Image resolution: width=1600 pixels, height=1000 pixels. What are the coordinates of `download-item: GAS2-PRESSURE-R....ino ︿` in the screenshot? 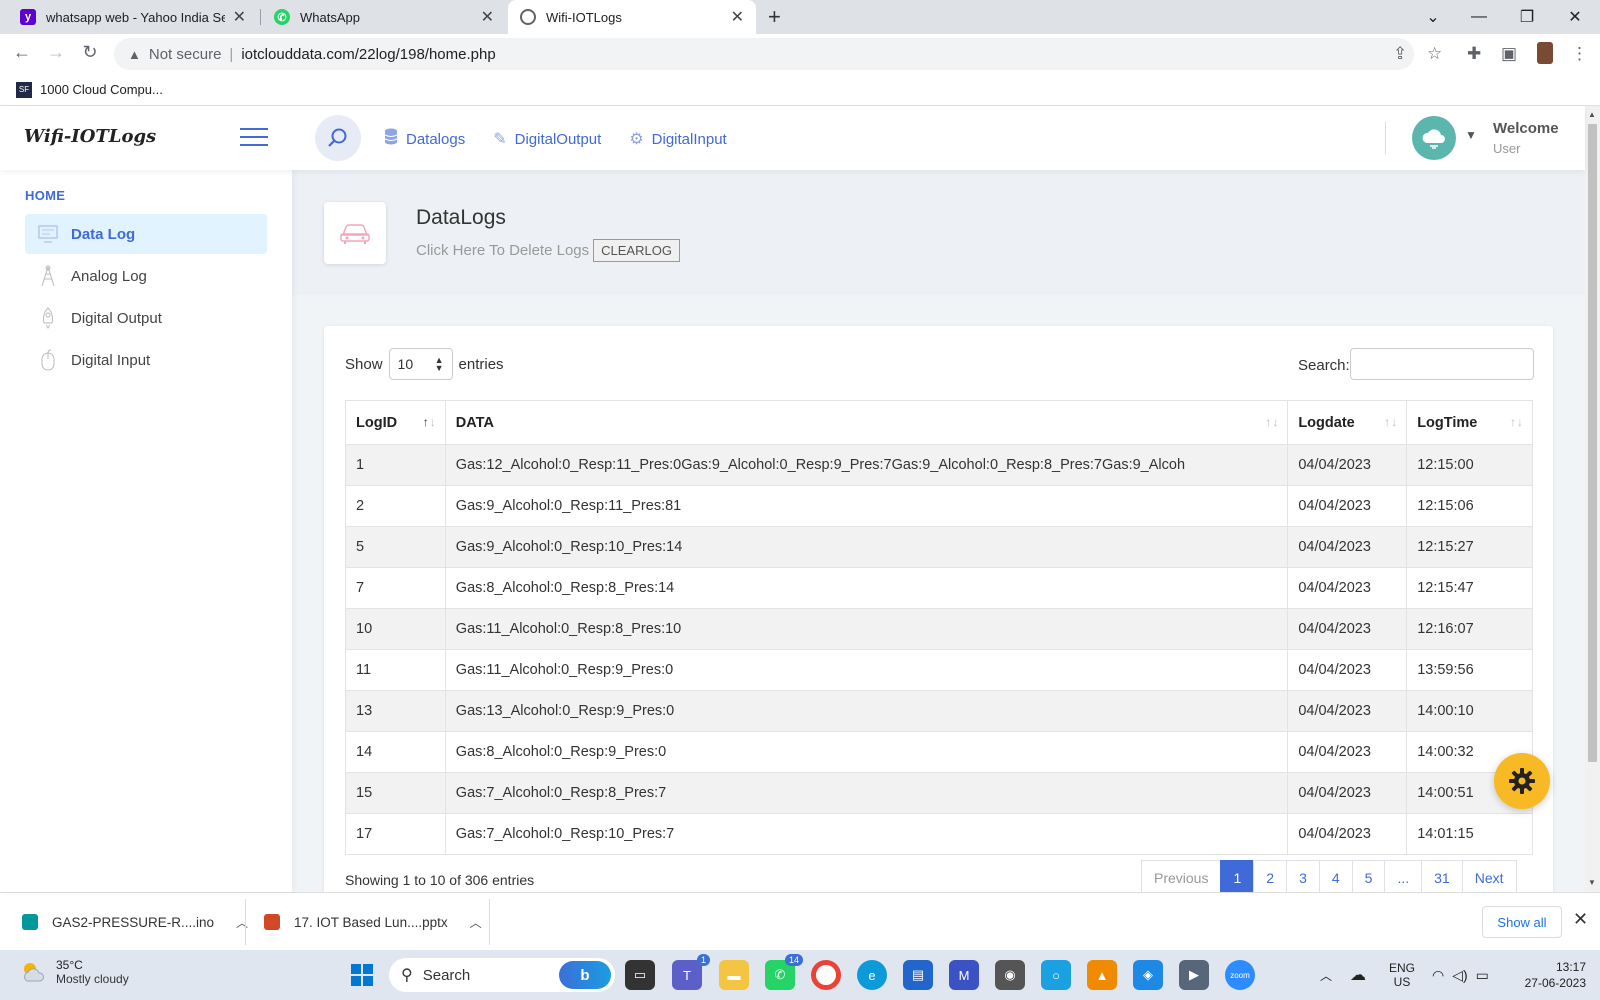 It's located at (135, 922).